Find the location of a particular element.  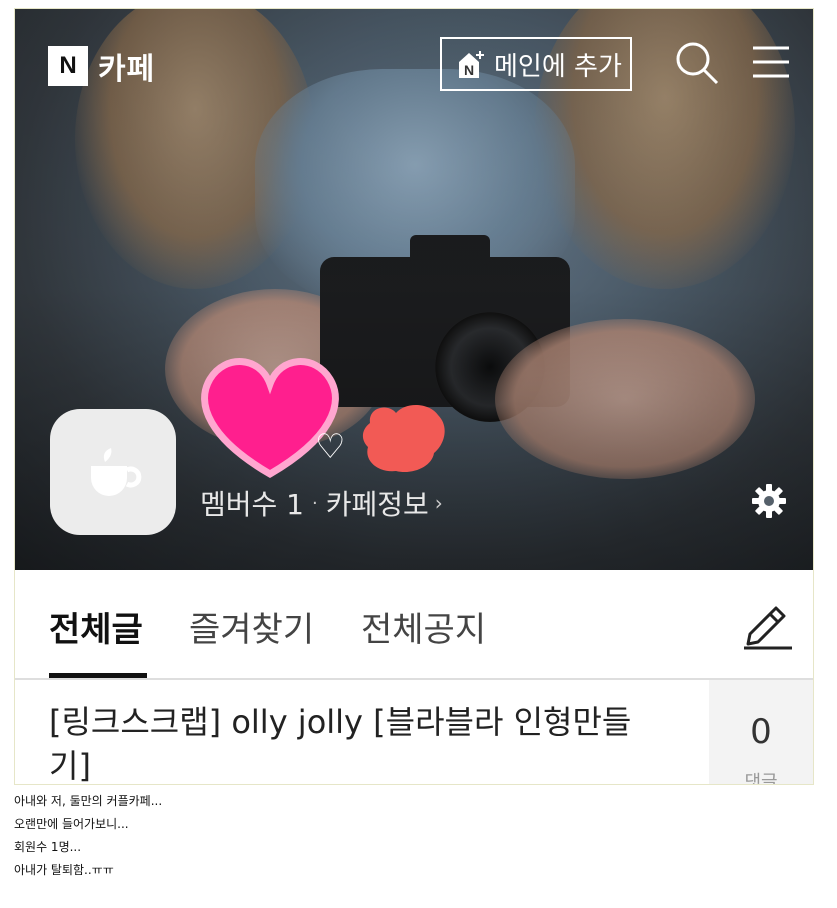

cafe-cup-icon is located at coordinates (116, 472).